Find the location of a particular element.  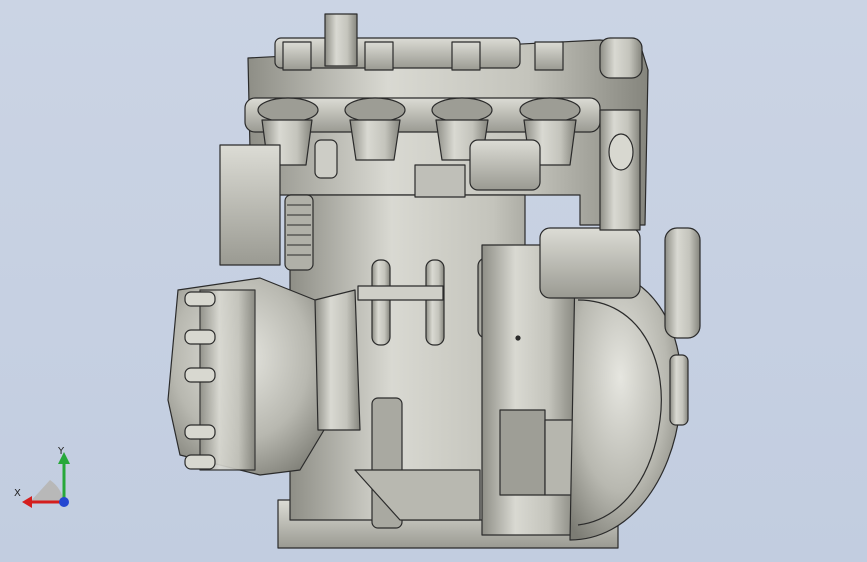

cam-end-cap is located at coordinates (621, 58).